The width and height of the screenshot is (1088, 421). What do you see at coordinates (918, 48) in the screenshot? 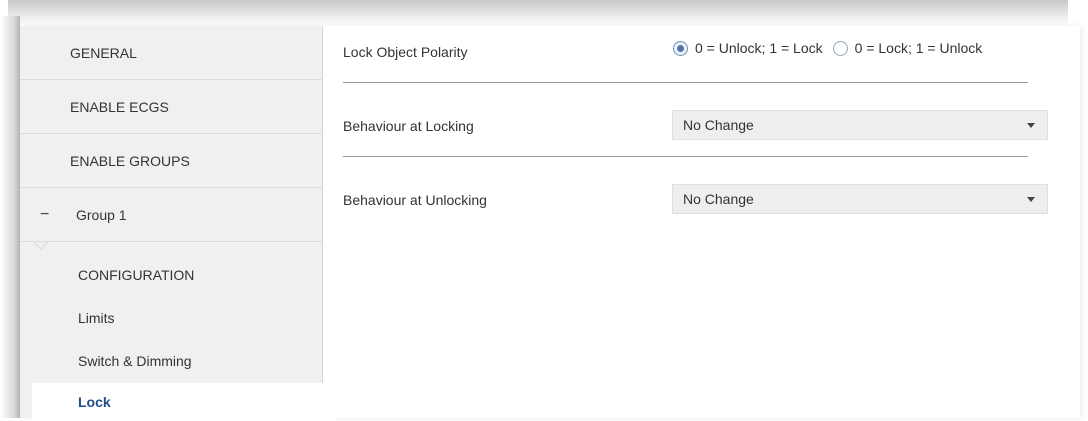
I see `radio-label: 0 = Lock; 1 = Unlock` at bounding box center [918, 48].